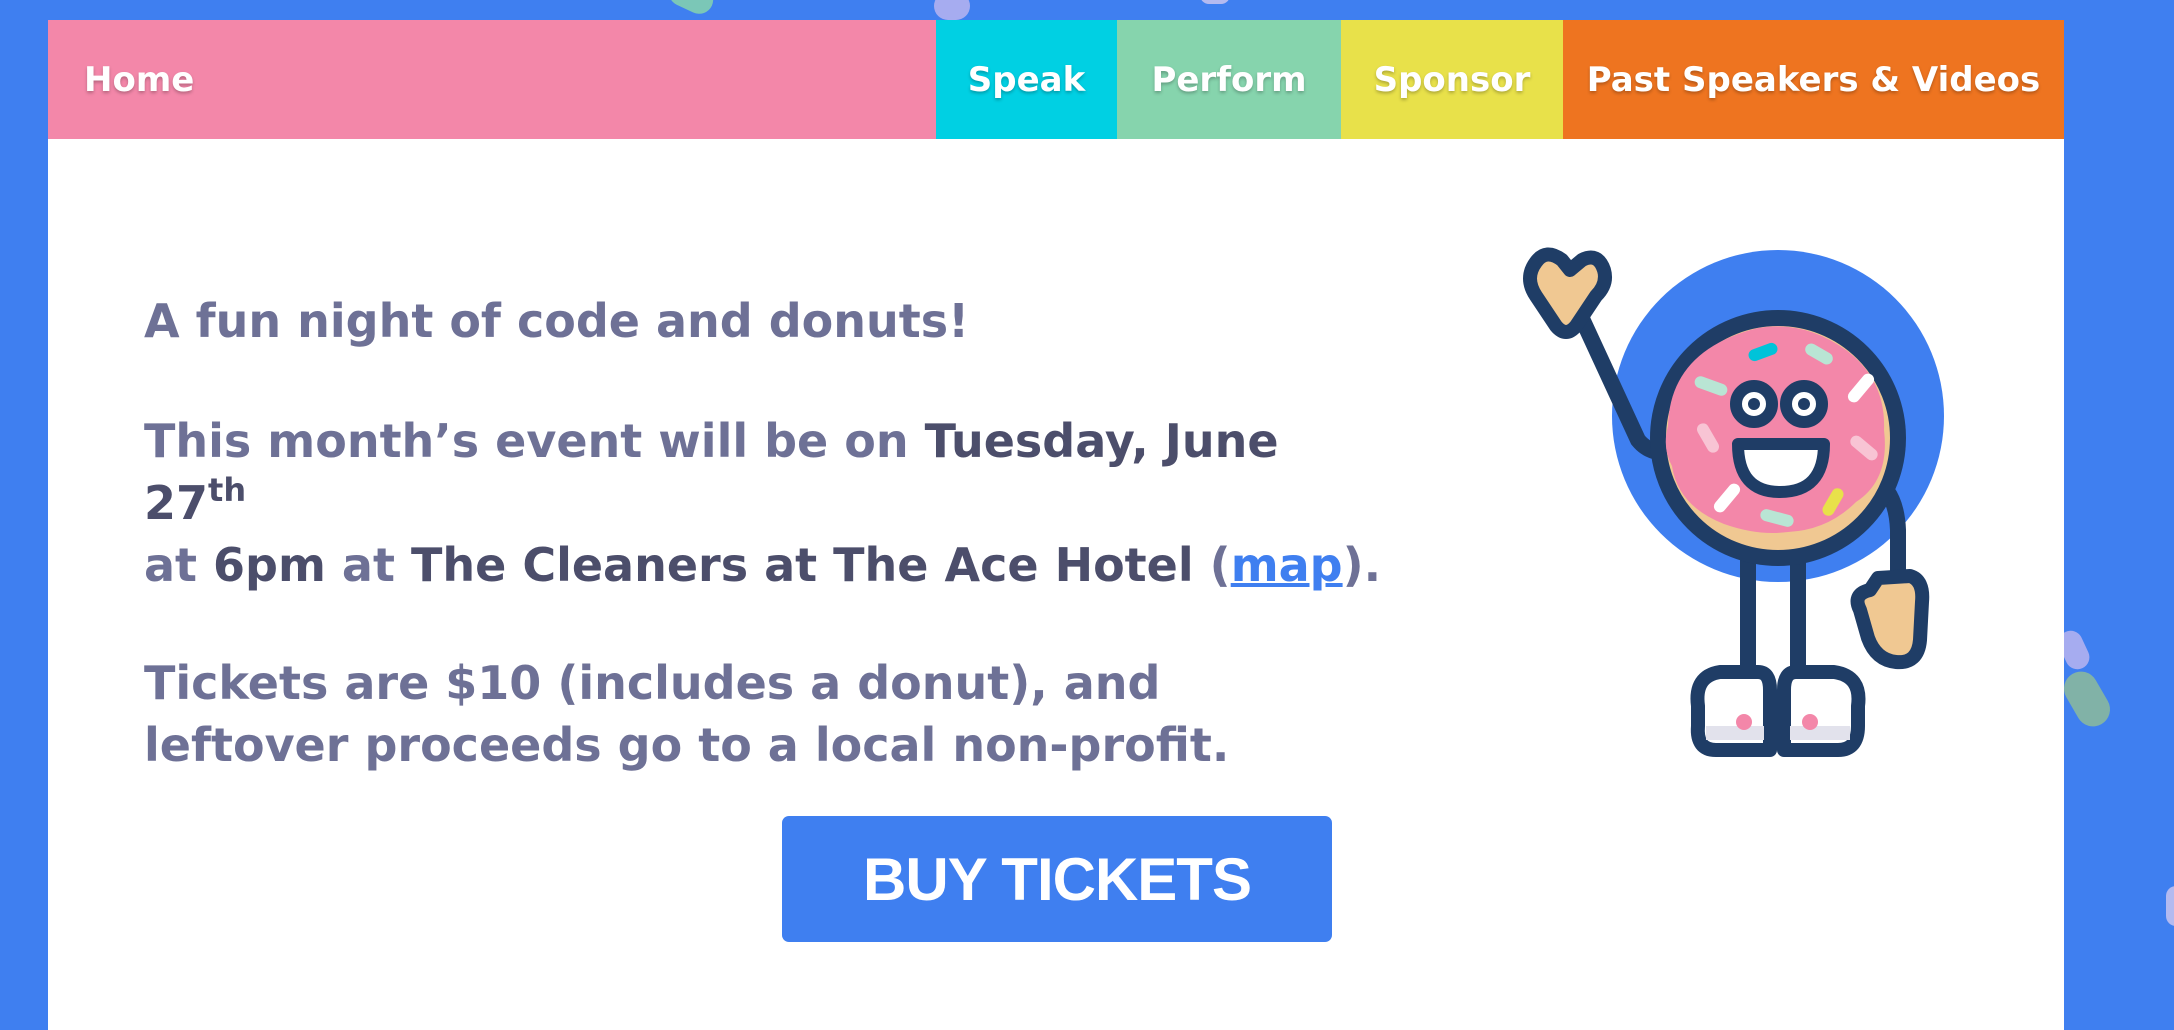 The image size is (2174, 1030). Describe the element at coordinates (227, 490) in the screenshot. I see `event-date-suffix: th` at that location.